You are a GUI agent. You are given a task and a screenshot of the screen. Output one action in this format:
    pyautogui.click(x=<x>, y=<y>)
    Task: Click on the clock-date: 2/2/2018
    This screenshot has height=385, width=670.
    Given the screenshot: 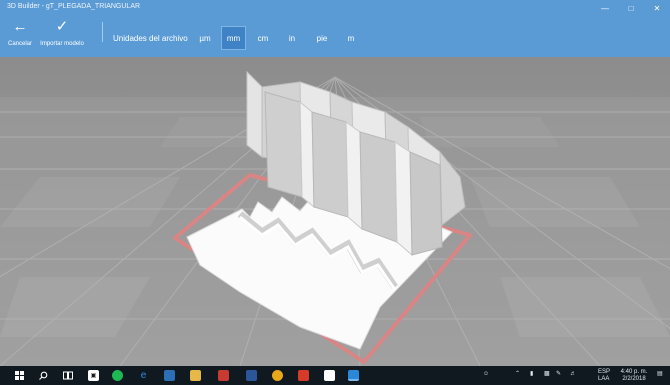 What is the action you would take?
    pyautogui.click(x=634, y=379)
    